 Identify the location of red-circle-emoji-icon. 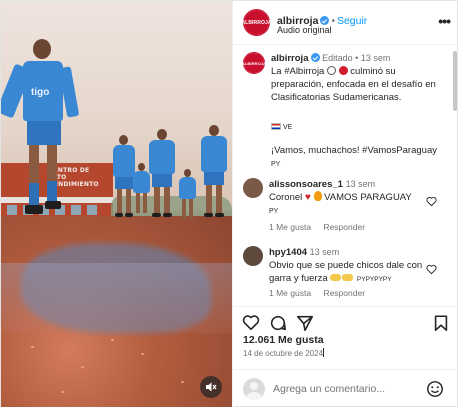
(343, 70).